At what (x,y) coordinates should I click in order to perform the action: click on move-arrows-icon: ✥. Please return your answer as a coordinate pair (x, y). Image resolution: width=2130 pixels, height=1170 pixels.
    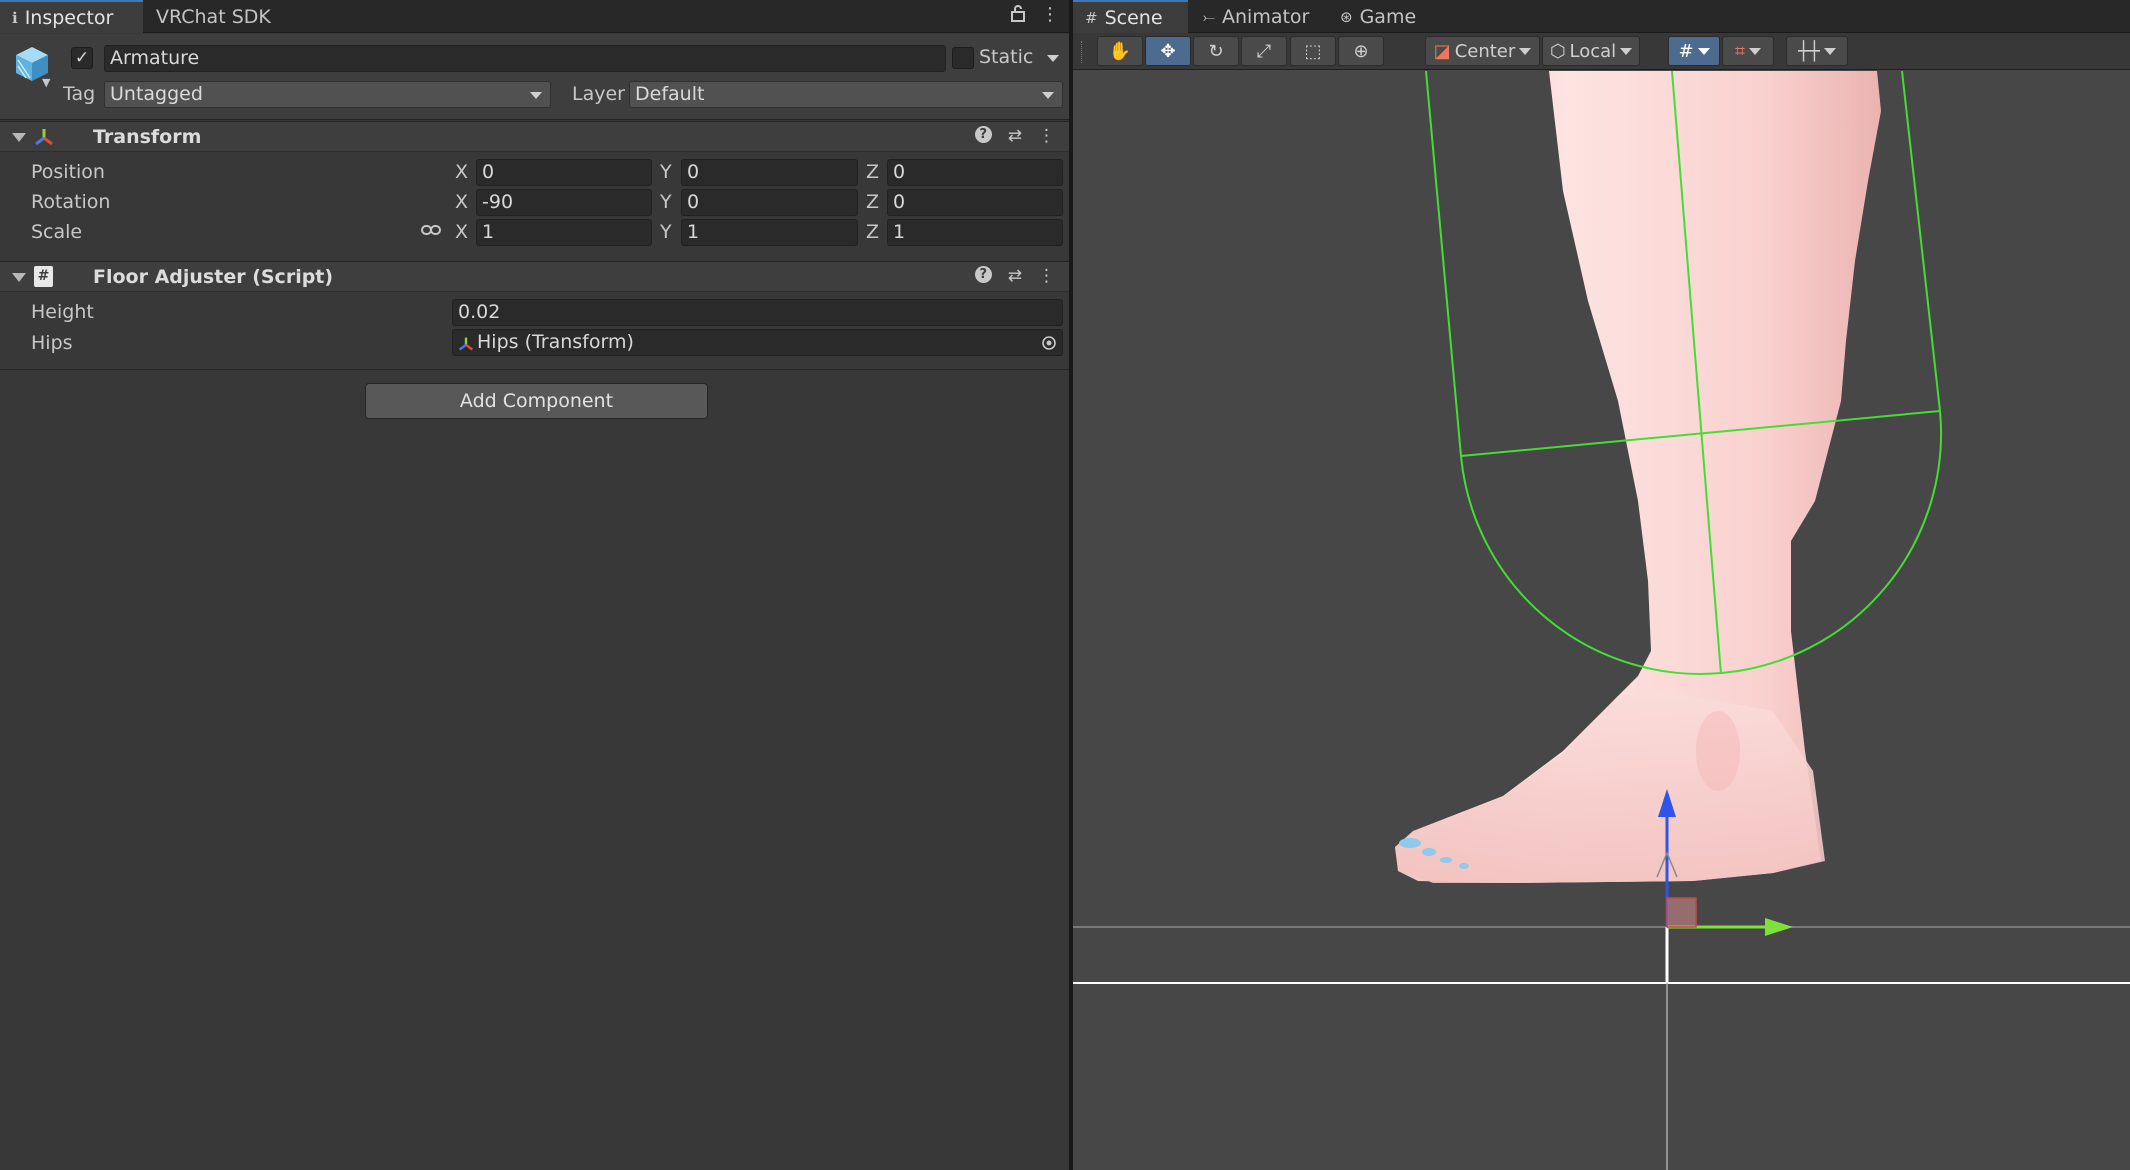
    Looking at the image, I should click on (1168, 51).